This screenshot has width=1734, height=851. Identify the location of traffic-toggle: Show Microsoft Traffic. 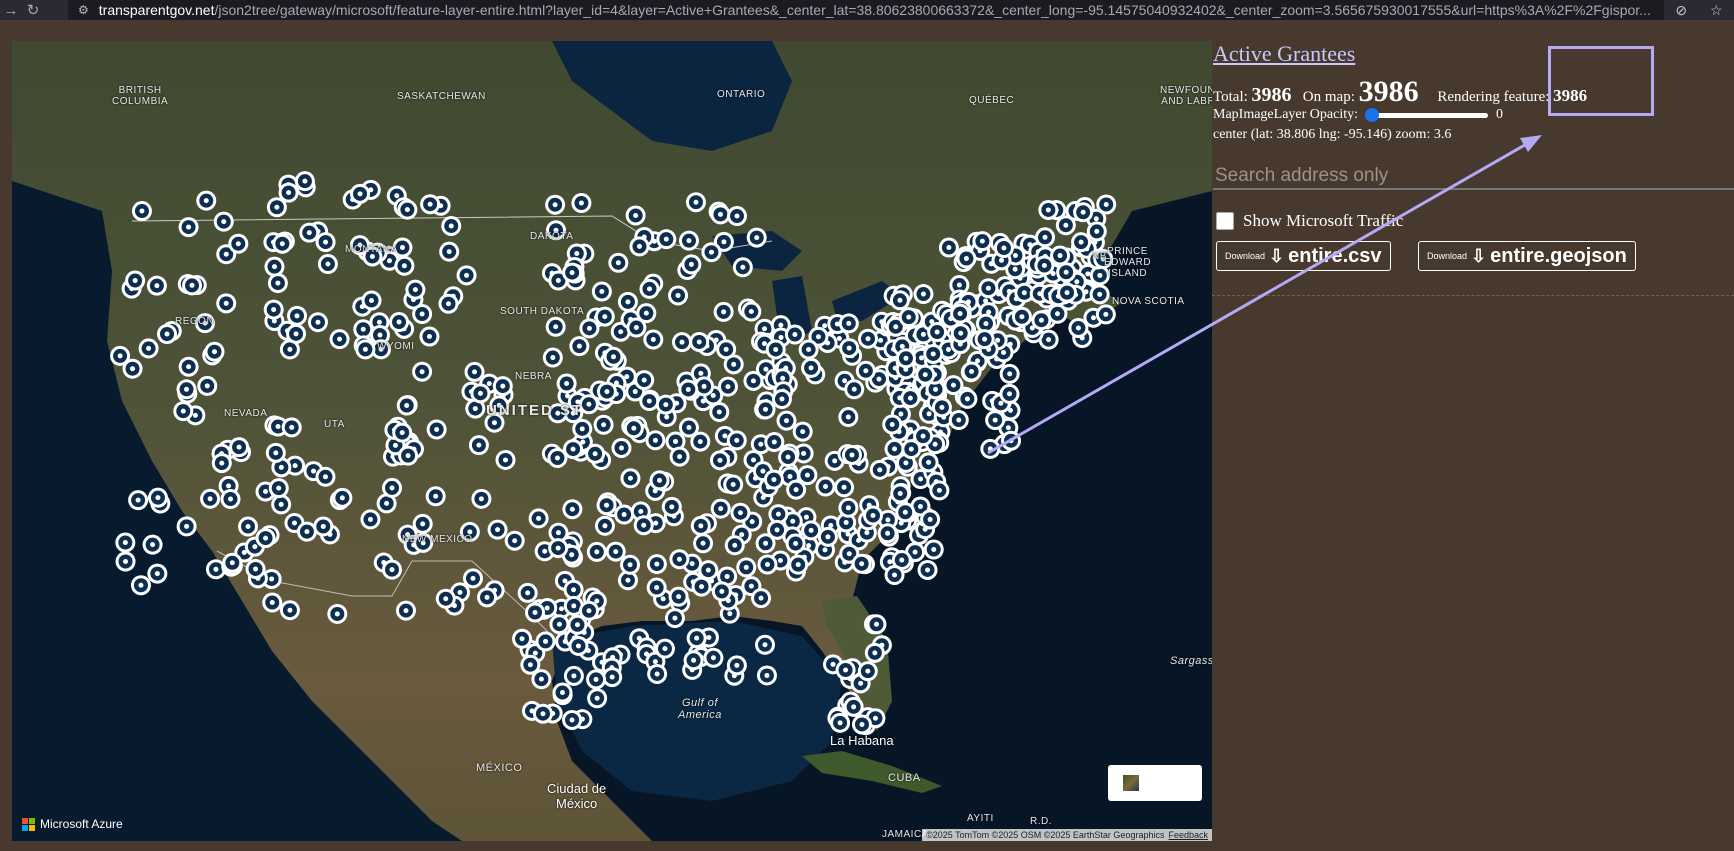
(1309, 221).